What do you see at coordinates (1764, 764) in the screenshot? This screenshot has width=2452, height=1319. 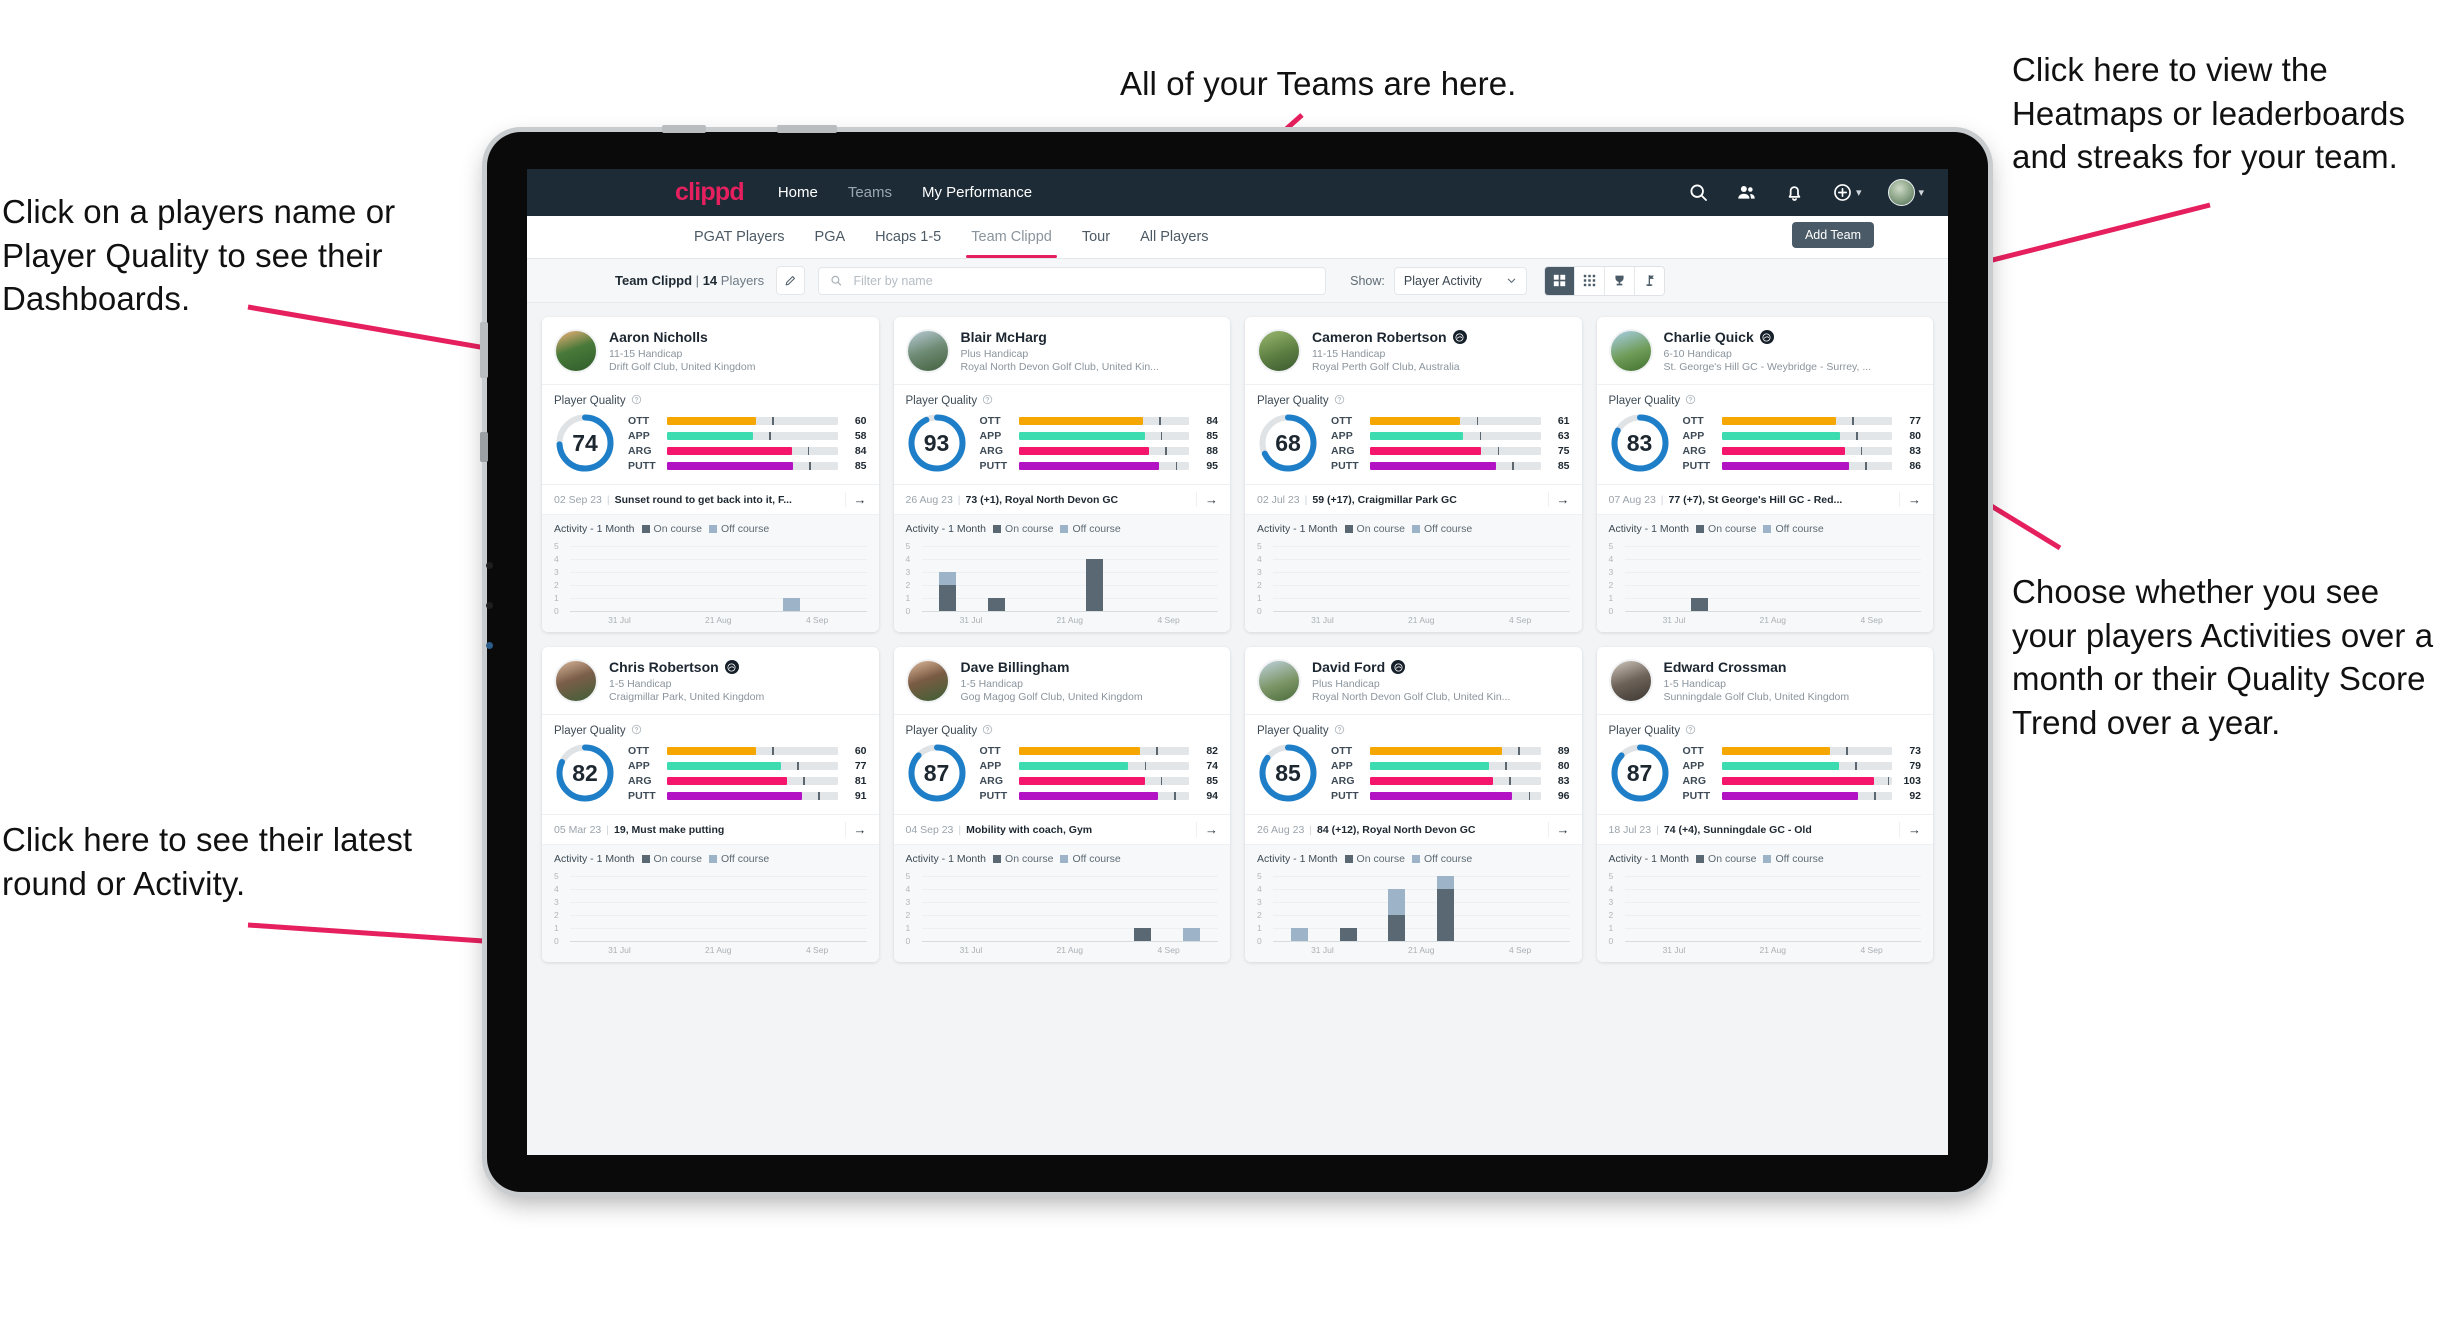 I see `player-quality-section: Player Quality 87 OTT 73 APP 79 ARG 103 PUTT 92` at bounding box center [1764, 764].